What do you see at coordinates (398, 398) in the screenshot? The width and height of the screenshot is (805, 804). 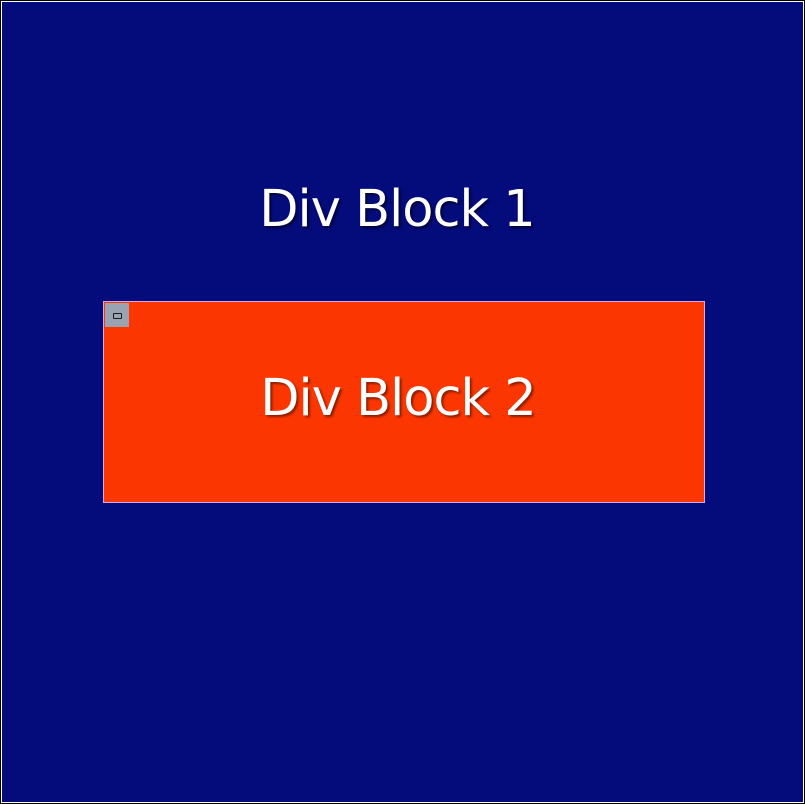 I see `div-block-2-label: Div Block 2` at bounding box center [398, 398].